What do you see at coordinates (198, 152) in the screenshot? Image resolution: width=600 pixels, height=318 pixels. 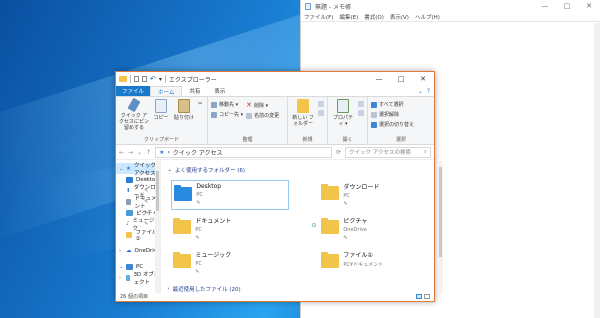 I see `breadcrumb: クイック アクセス` at bounding box center [198, 152].